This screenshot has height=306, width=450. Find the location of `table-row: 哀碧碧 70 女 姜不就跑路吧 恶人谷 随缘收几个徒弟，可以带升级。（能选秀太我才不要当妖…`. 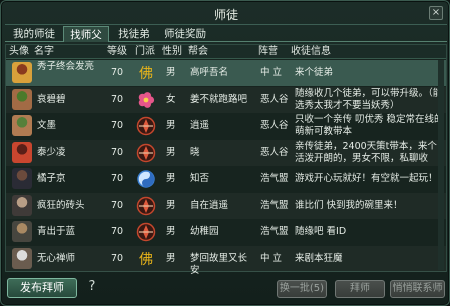

table-row: 哀碧碧 70 女 姜不就跑路吧 恶人谷 随缘收几个徒弟，可以带升级。（能选秀太我才不要当妖… is located at coordinates (226, 100).